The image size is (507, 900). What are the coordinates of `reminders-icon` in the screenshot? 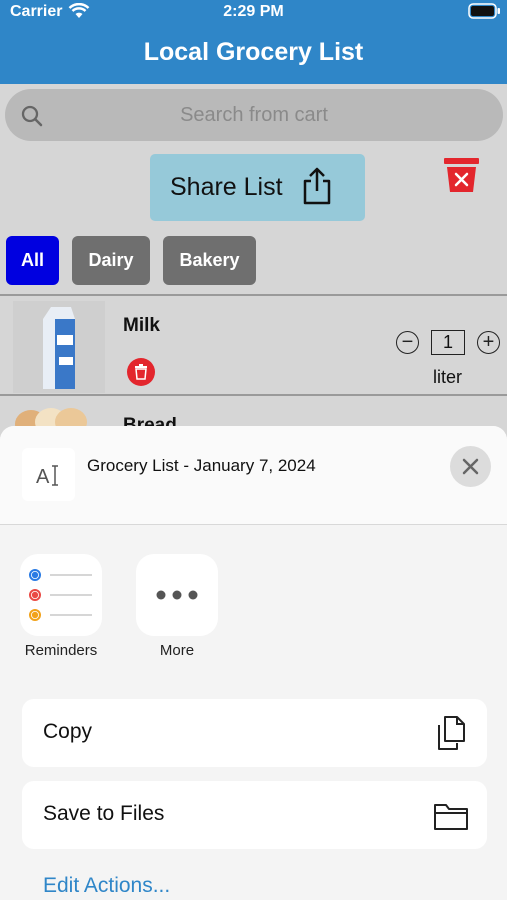 It's located at (60, 595).